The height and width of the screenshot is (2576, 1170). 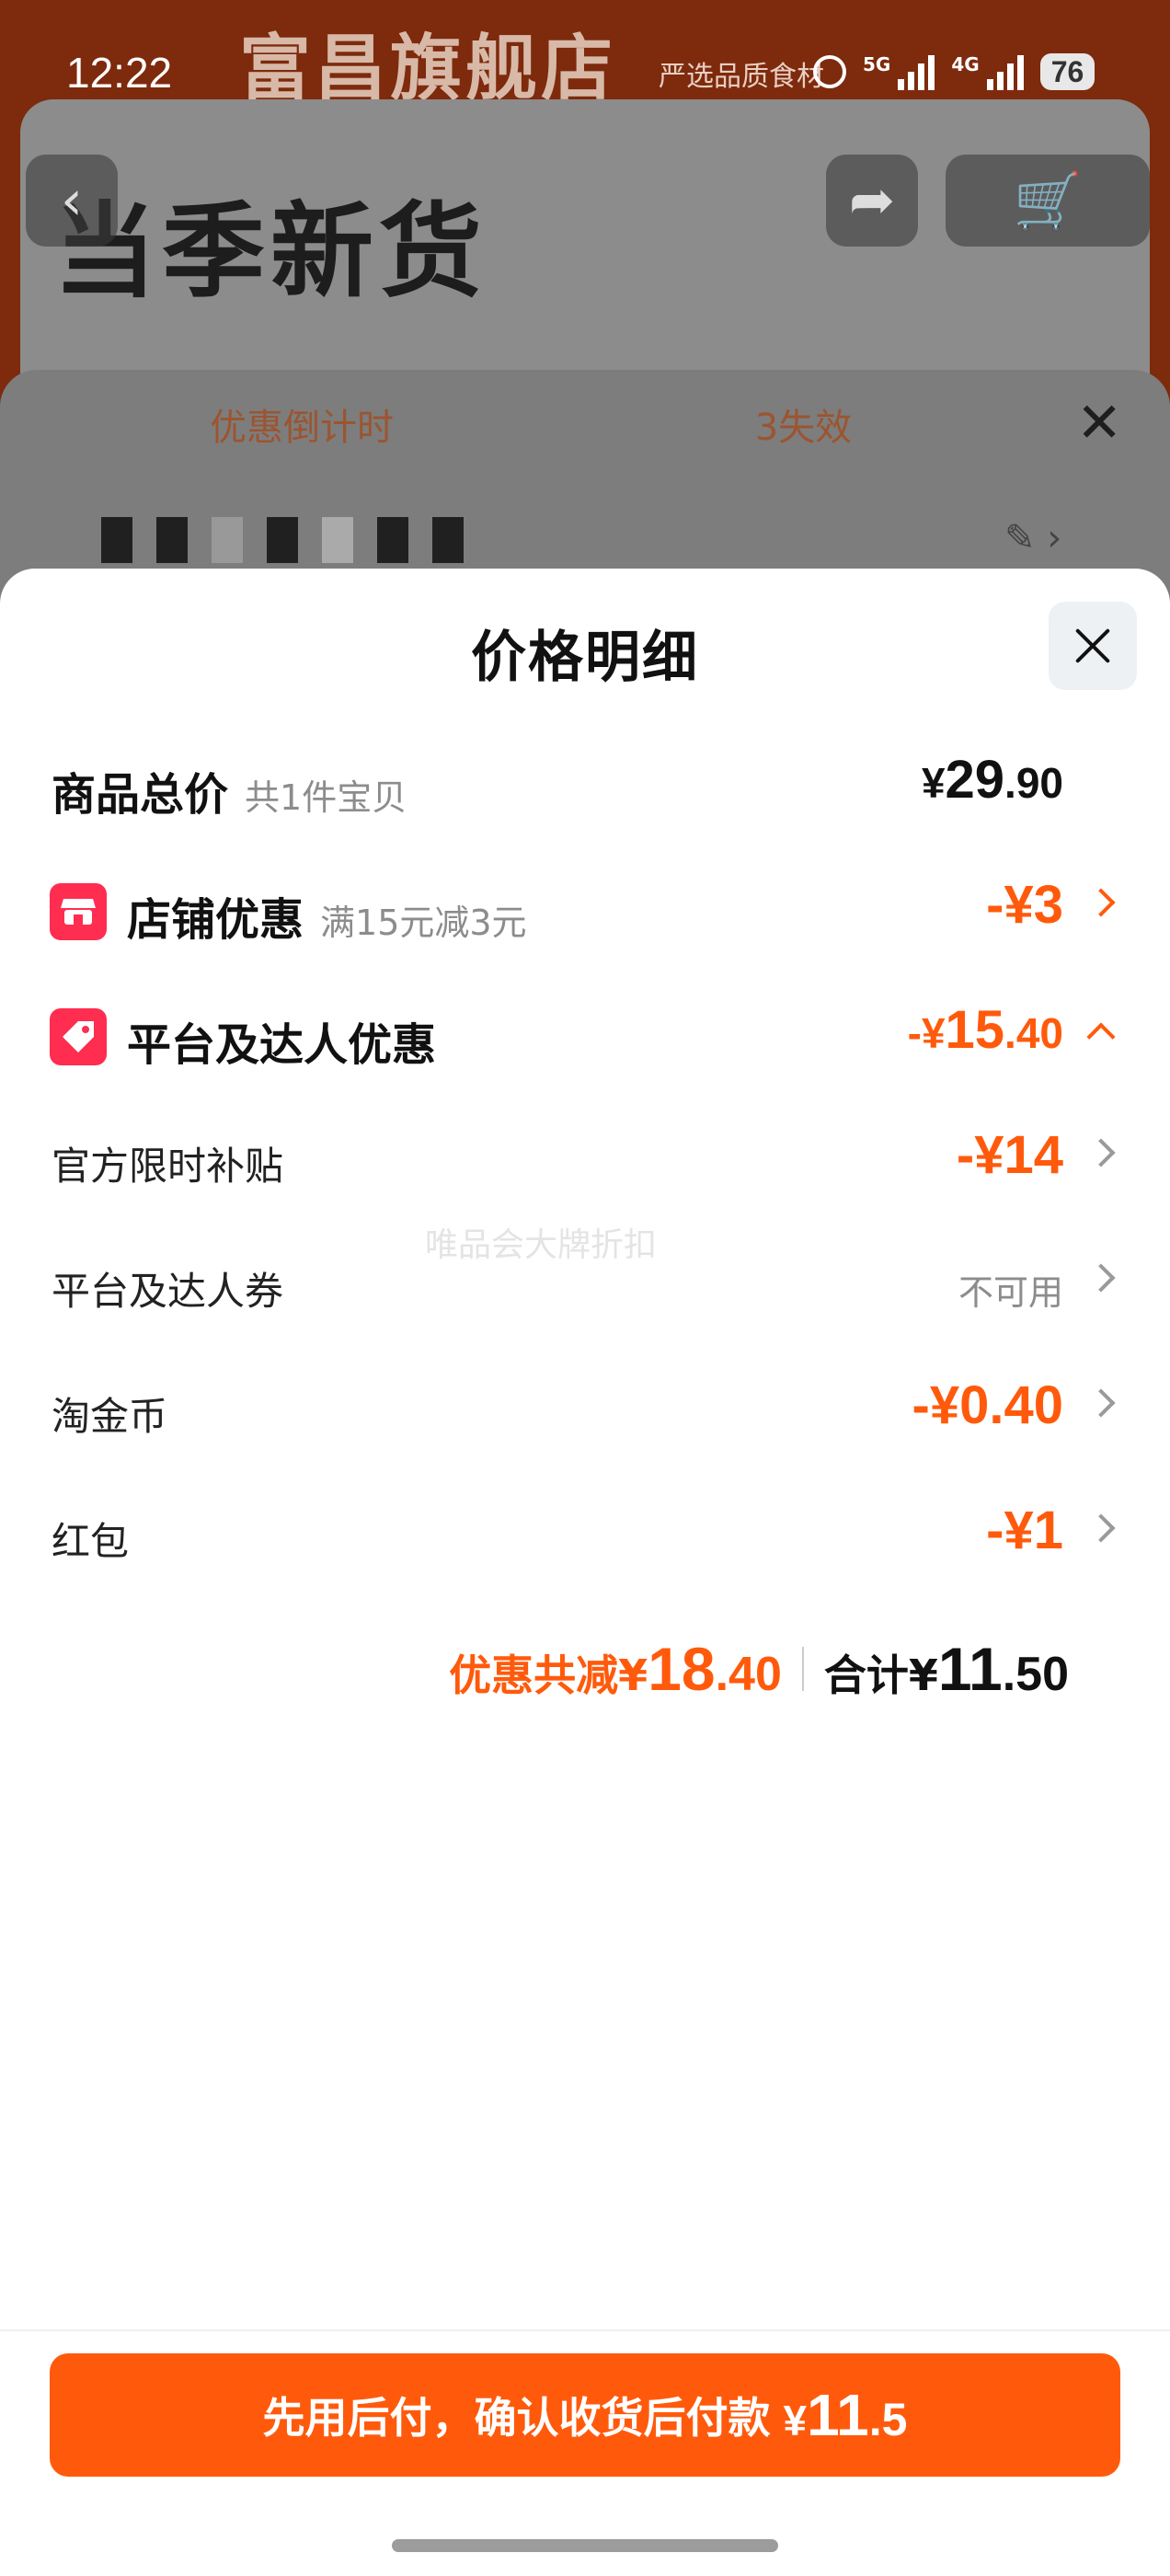 I want to click on pay-later-button: 先用后付，确认收货后付款 ¥11.5, so click(x=585, y=2415).